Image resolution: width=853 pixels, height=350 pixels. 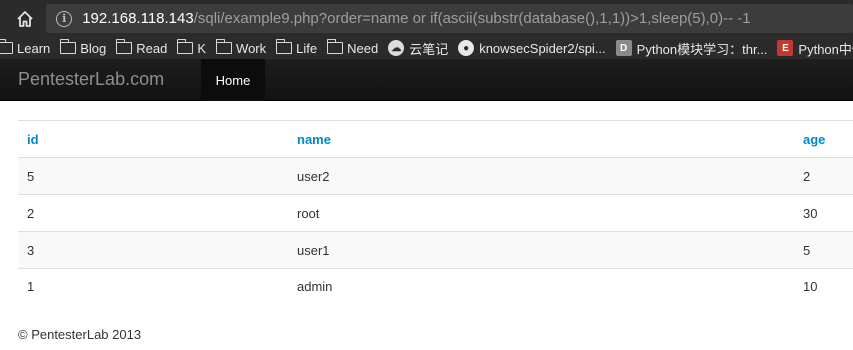 What do you see at coordinates (307, 48) in the screenshot?
I see `bookmark-label: Life` at bounding box center [307, 48].